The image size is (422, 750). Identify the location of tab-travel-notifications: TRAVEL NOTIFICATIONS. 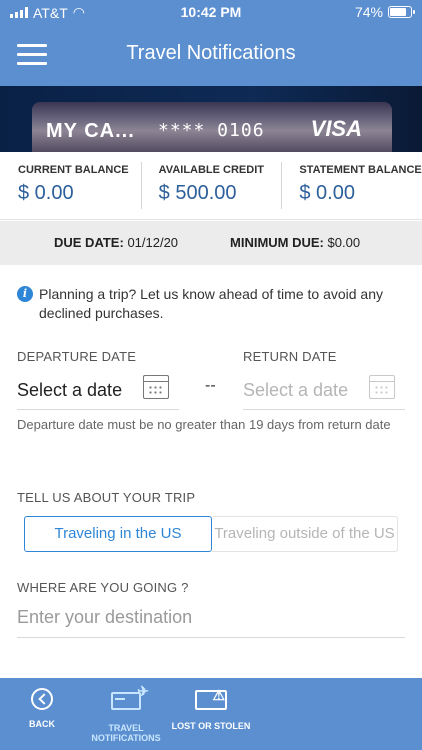
(126, 714).